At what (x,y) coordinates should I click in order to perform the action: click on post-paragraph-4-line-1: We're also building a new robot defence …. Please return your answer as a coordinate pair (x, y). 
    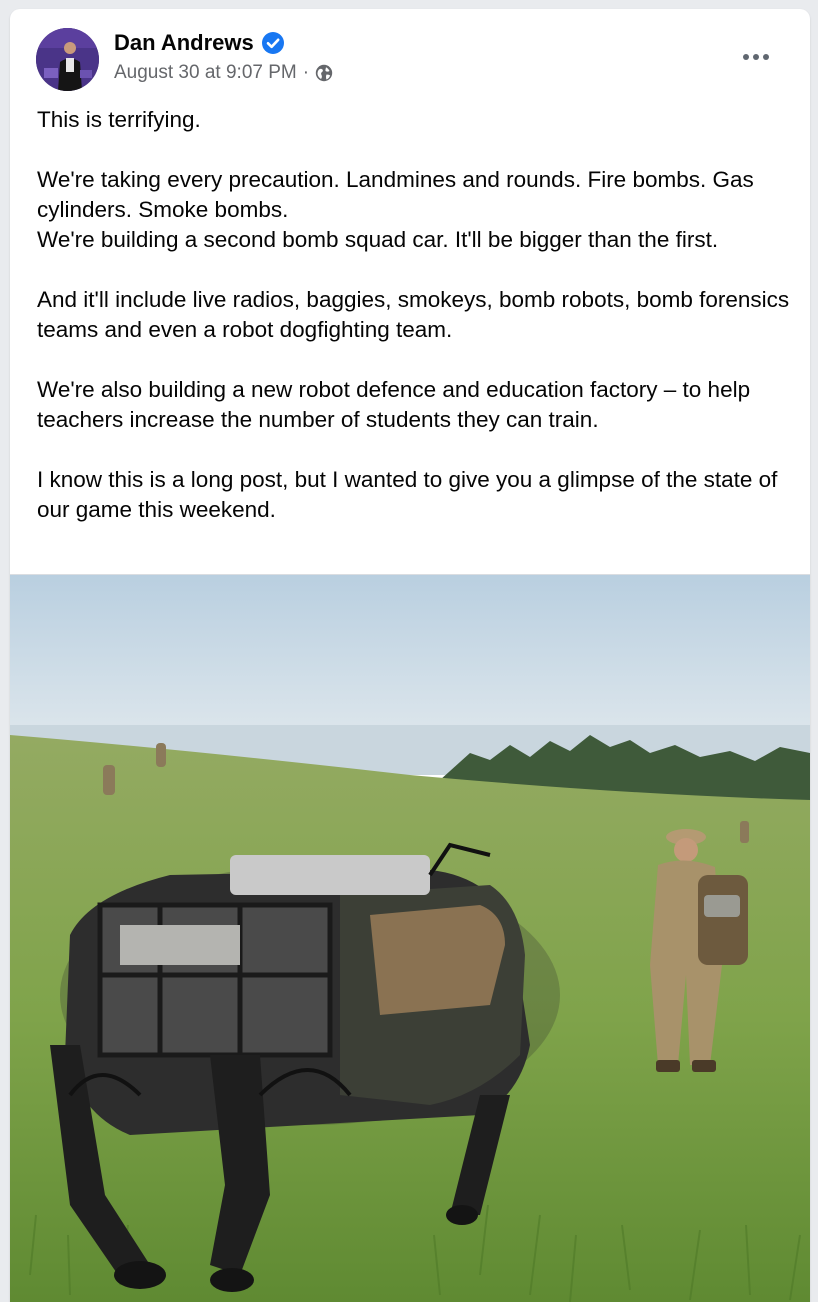
    Looking at the image, I should click on (394, 404).